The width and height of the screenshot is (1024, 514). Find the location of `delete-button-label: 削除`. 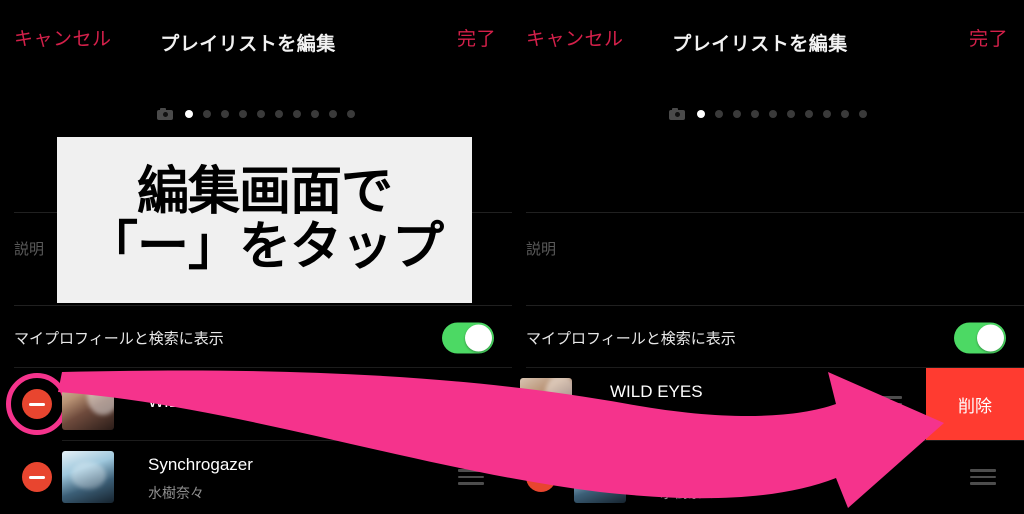

delete-button-label: 削除 is located at coordinates (975, 406).